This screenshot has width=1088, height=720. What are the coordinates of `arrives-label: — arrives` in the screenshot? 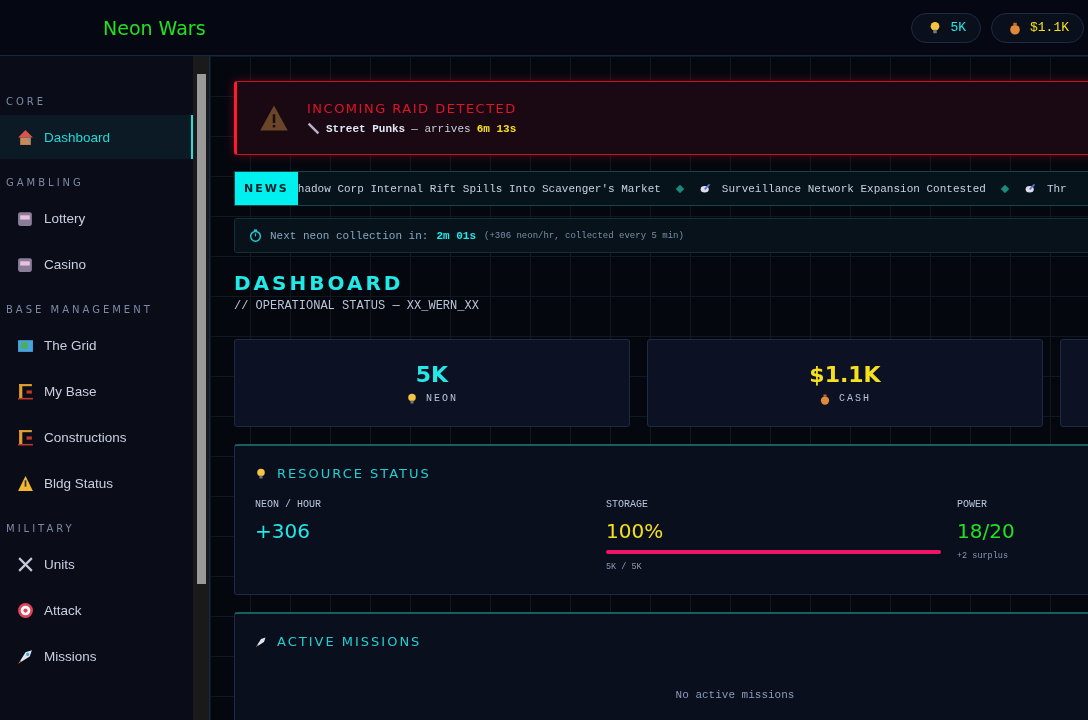 It's located at (441, 128).